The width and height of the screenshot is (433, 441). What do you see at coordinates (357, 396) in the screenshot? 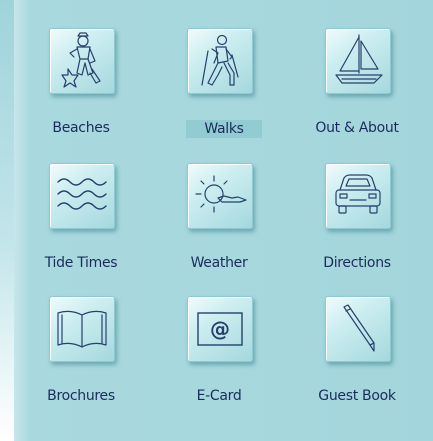
I see `menu-label: Guest Book` at bounding box center [357, 396].